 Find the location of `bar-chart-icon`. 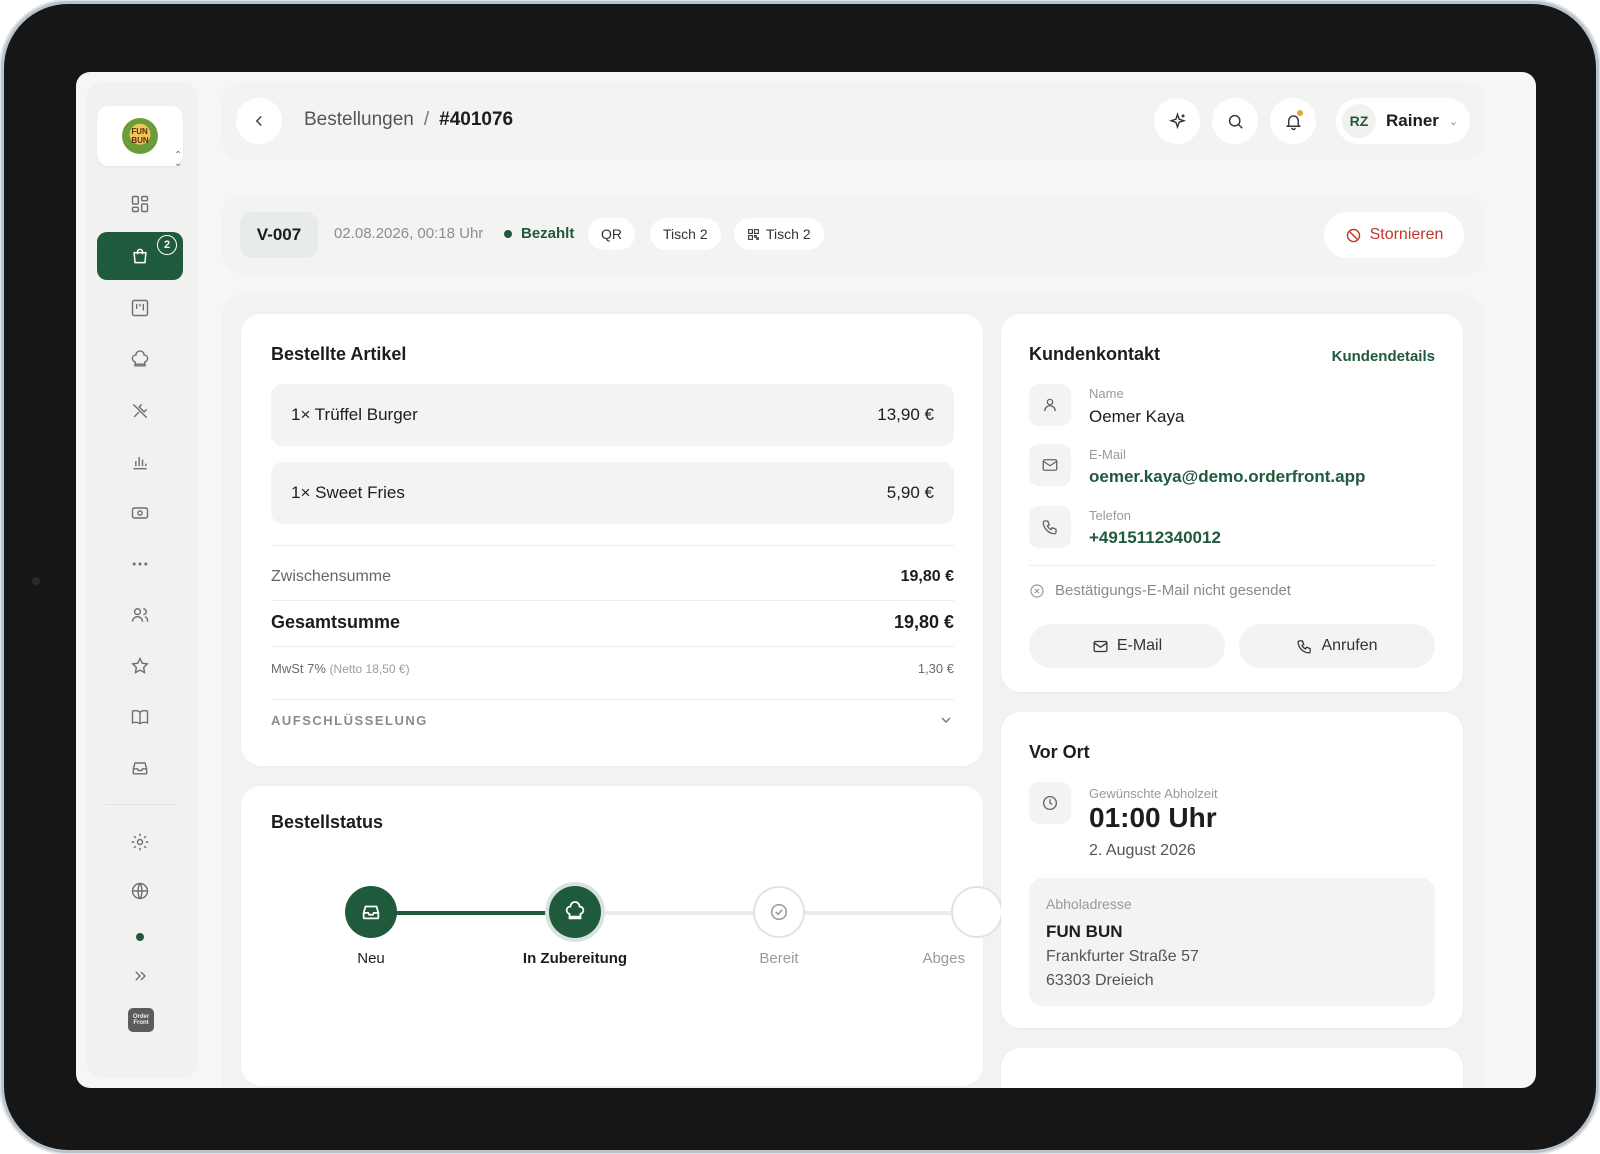

bar-chart-icon is located at coordinates (140, 463).